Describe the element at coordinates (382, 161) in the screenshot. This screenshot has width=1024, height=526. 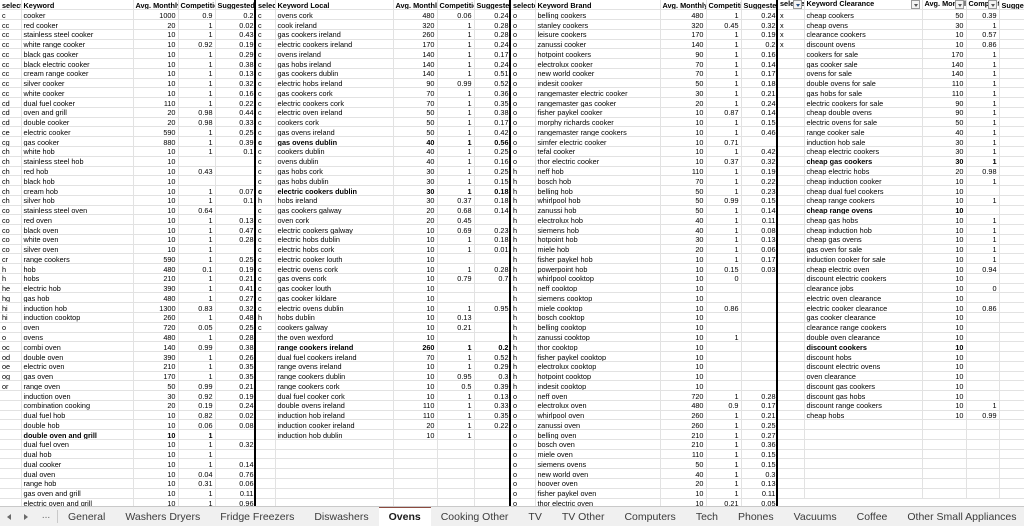
I see `table-row: c ovens dublin 40 1 0.16` at that location.